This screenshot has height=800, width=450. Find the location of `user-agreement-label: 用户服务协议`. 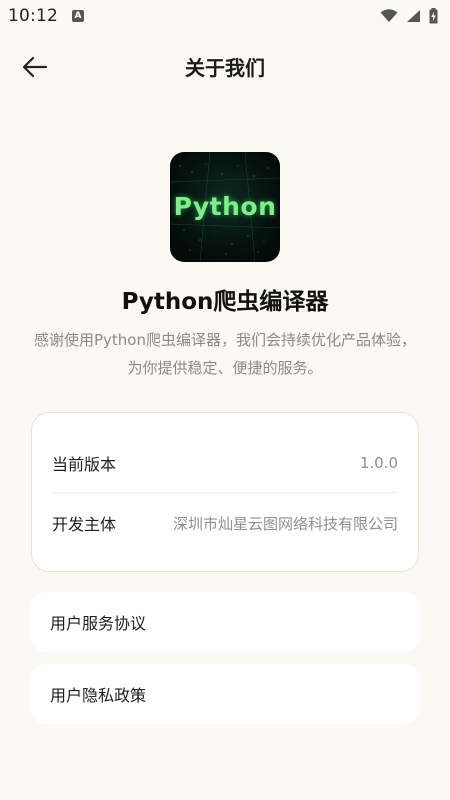

user-agreement-label: 用户服务协议 is located at coordinates (98, 623).